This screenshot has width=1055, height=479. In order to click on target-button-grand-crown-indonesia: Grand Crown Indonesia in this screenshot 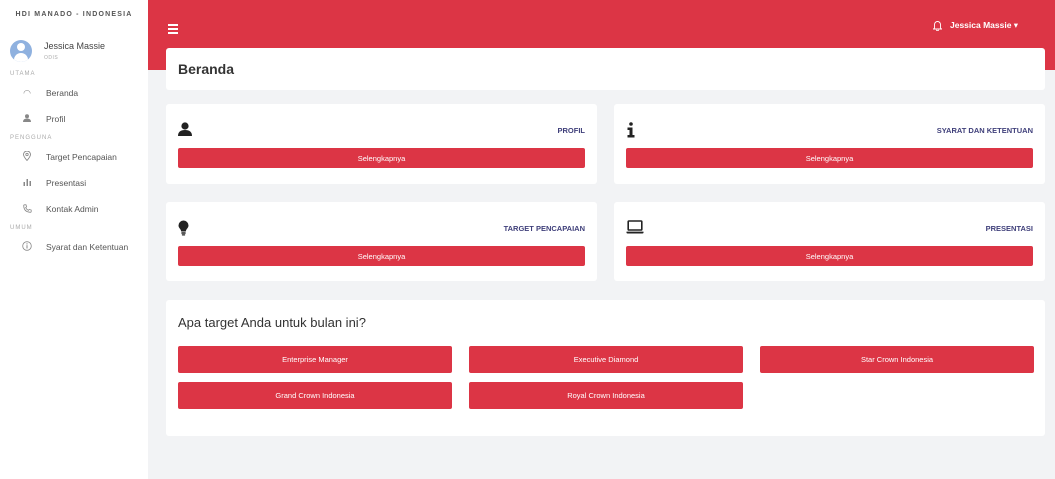, I will do `click(315, 395)`.